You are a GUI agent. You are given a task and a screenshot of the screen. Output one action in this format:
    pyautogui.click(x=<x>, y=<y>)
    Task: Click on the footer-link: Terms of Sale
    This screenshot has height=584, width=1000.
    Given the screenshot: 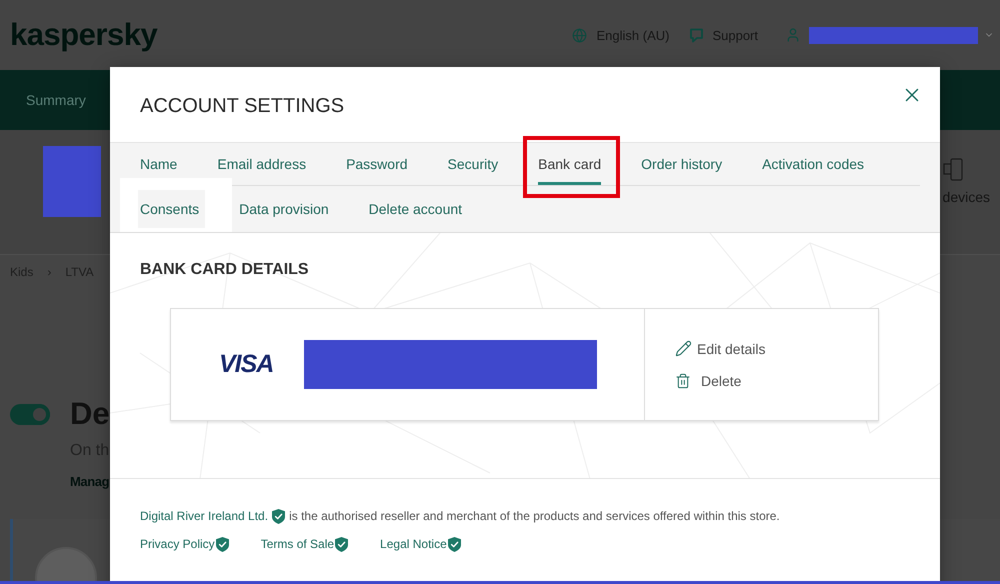 What is the action you would take?
    pyautogui.click(x=304, y=544)
    